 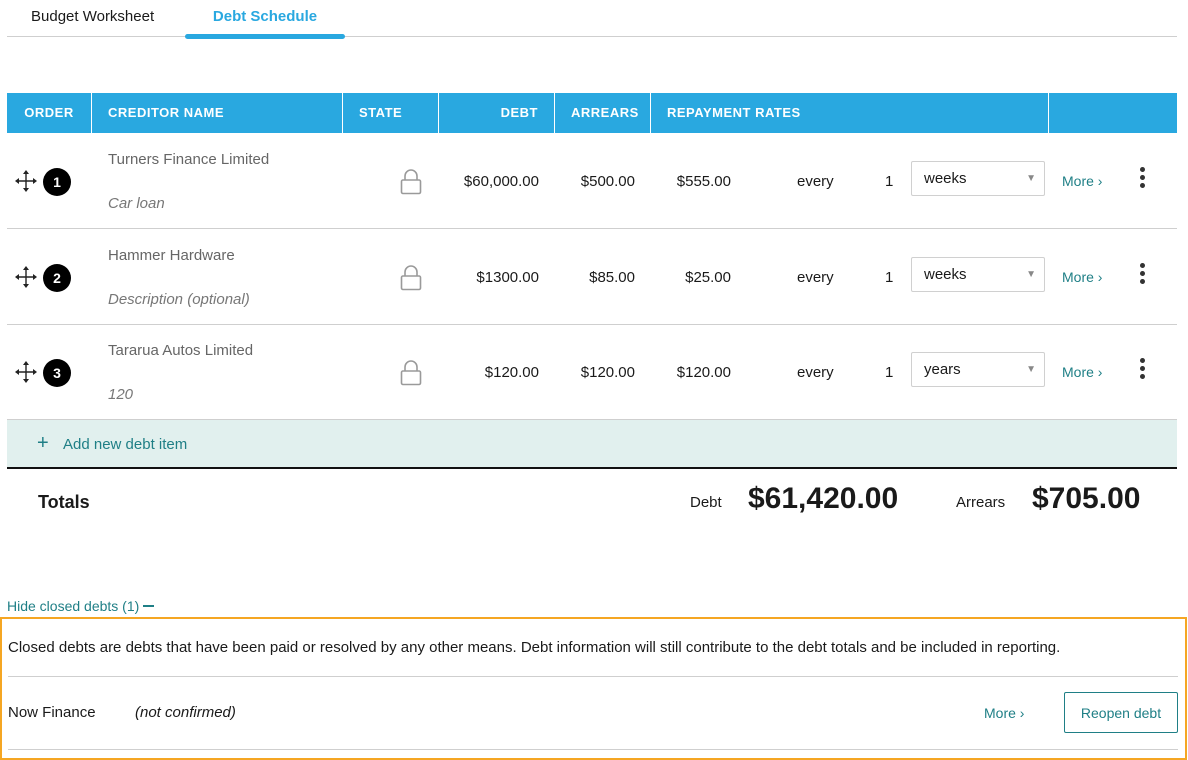 What do you see at coordinates (57, 278) in the screenshot?
I see `order-badge: 2` at bounding box center [57, 278].